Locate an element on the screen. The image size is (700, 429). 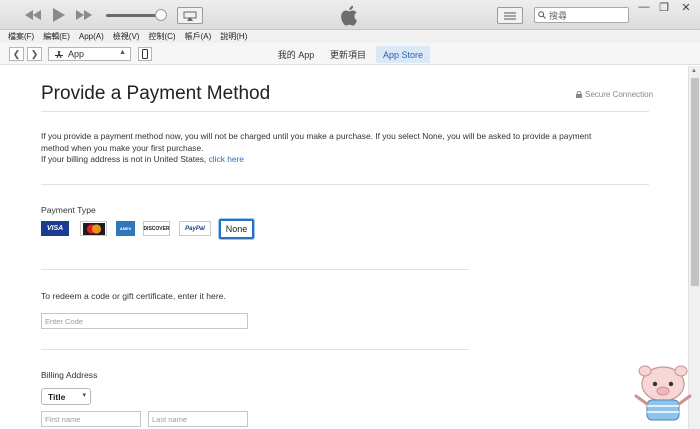
player-bar: 搜尋 — ❐ ✕ is located at coordinates (350, 15).